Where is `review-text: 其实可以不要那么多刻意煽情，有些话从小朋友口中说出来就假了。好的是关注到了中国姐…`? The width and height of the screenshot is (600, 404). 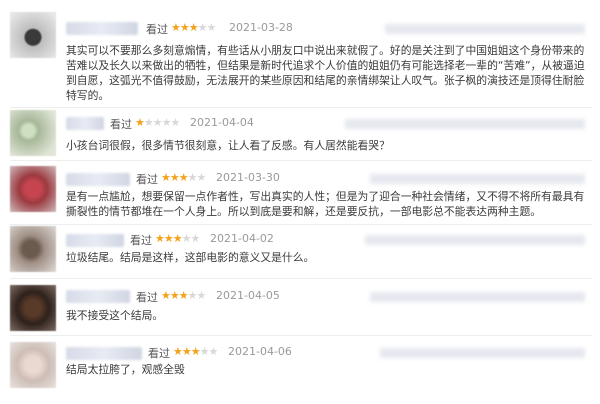 review-text: 其实可以不要那么多刻意煽情，有些话从小朋友口中说出来就假了。好的是关注到了中国姐… is located at coordinates (325, 73).